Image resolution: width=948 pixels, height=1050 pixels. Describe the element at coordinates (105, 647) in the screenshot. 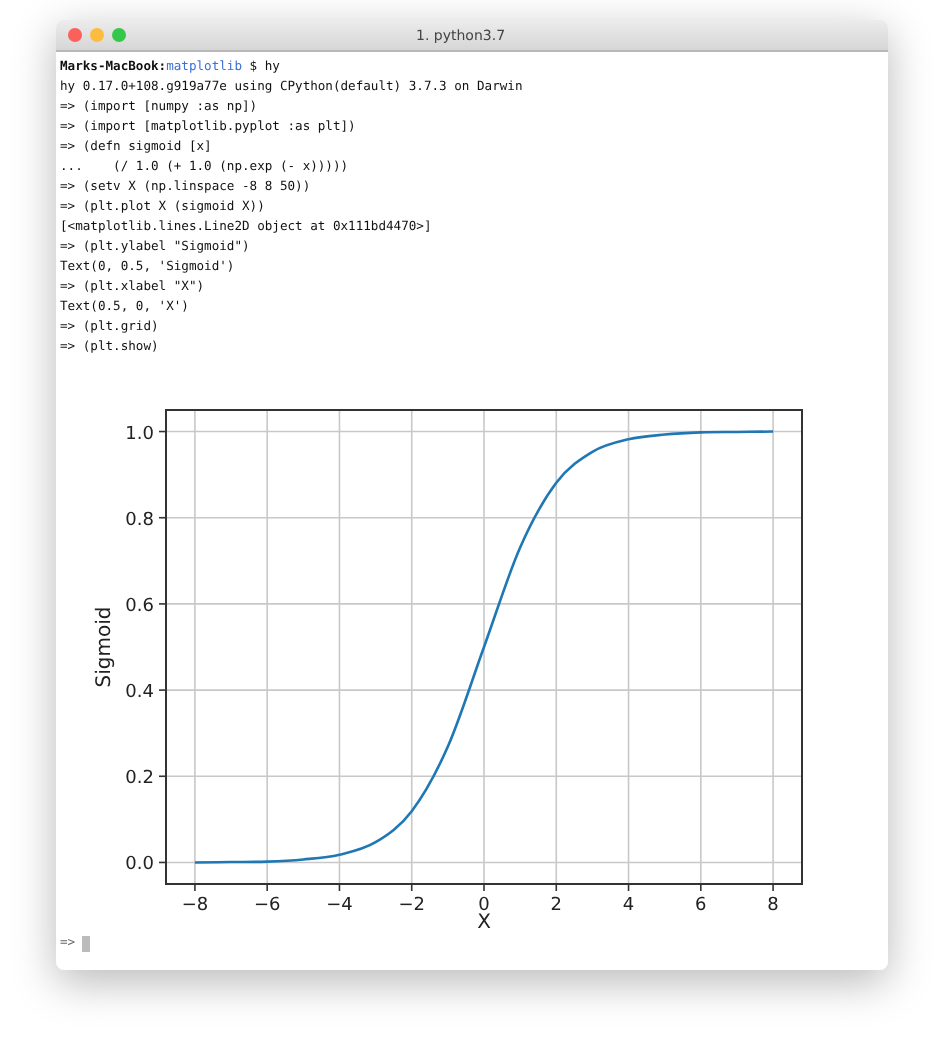

I see `y-axis-label: Sigmoid` at that location.